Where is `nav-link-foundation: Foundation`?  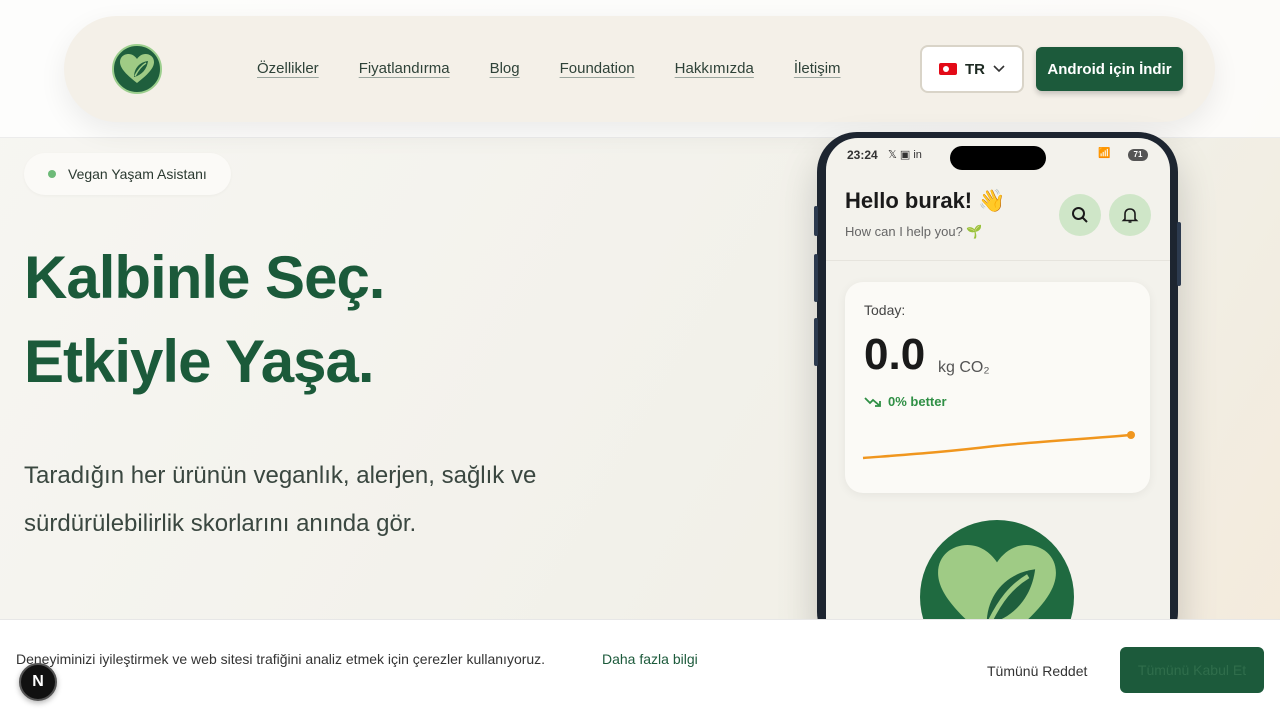
nav-link-foundation: Foundation is located at coordinates (597, 68).